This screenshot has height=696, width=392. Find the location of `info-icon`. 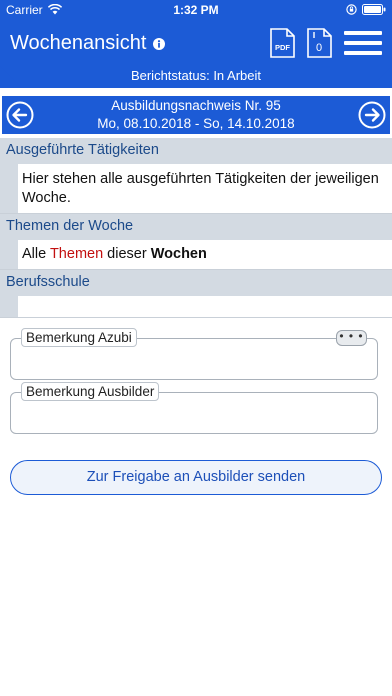

info-icon is located at coordinates (159, 44).